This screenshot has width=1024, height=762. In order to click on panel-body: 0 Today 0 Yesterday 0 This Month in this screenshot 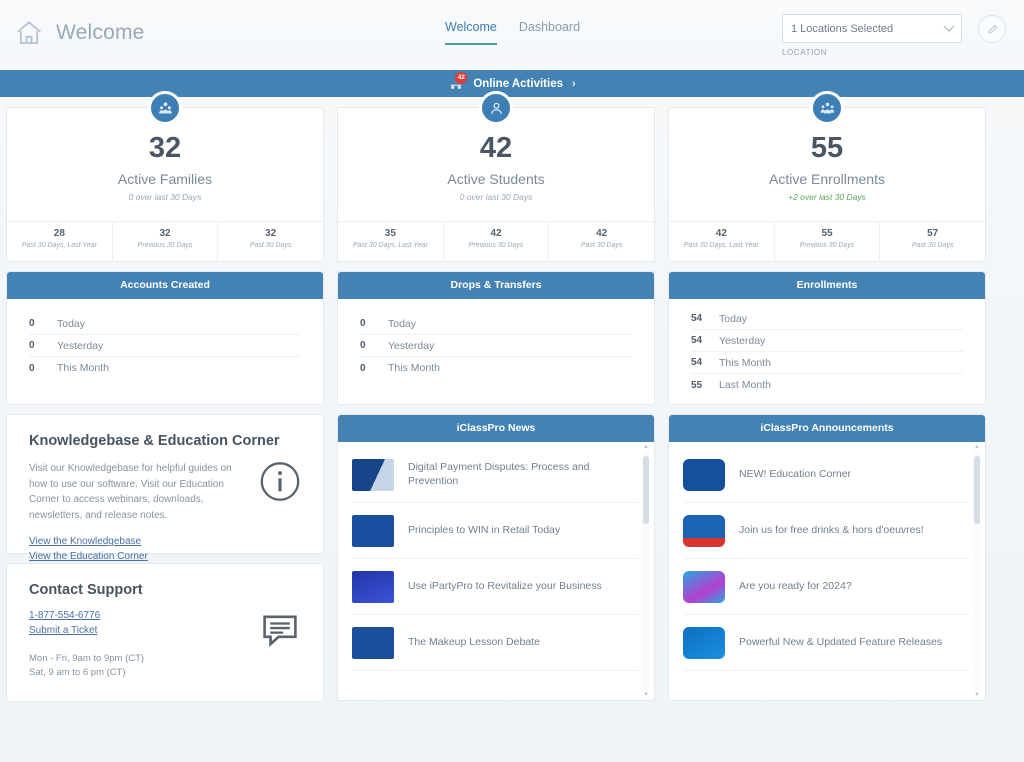, I will do `click(496, 351)`.